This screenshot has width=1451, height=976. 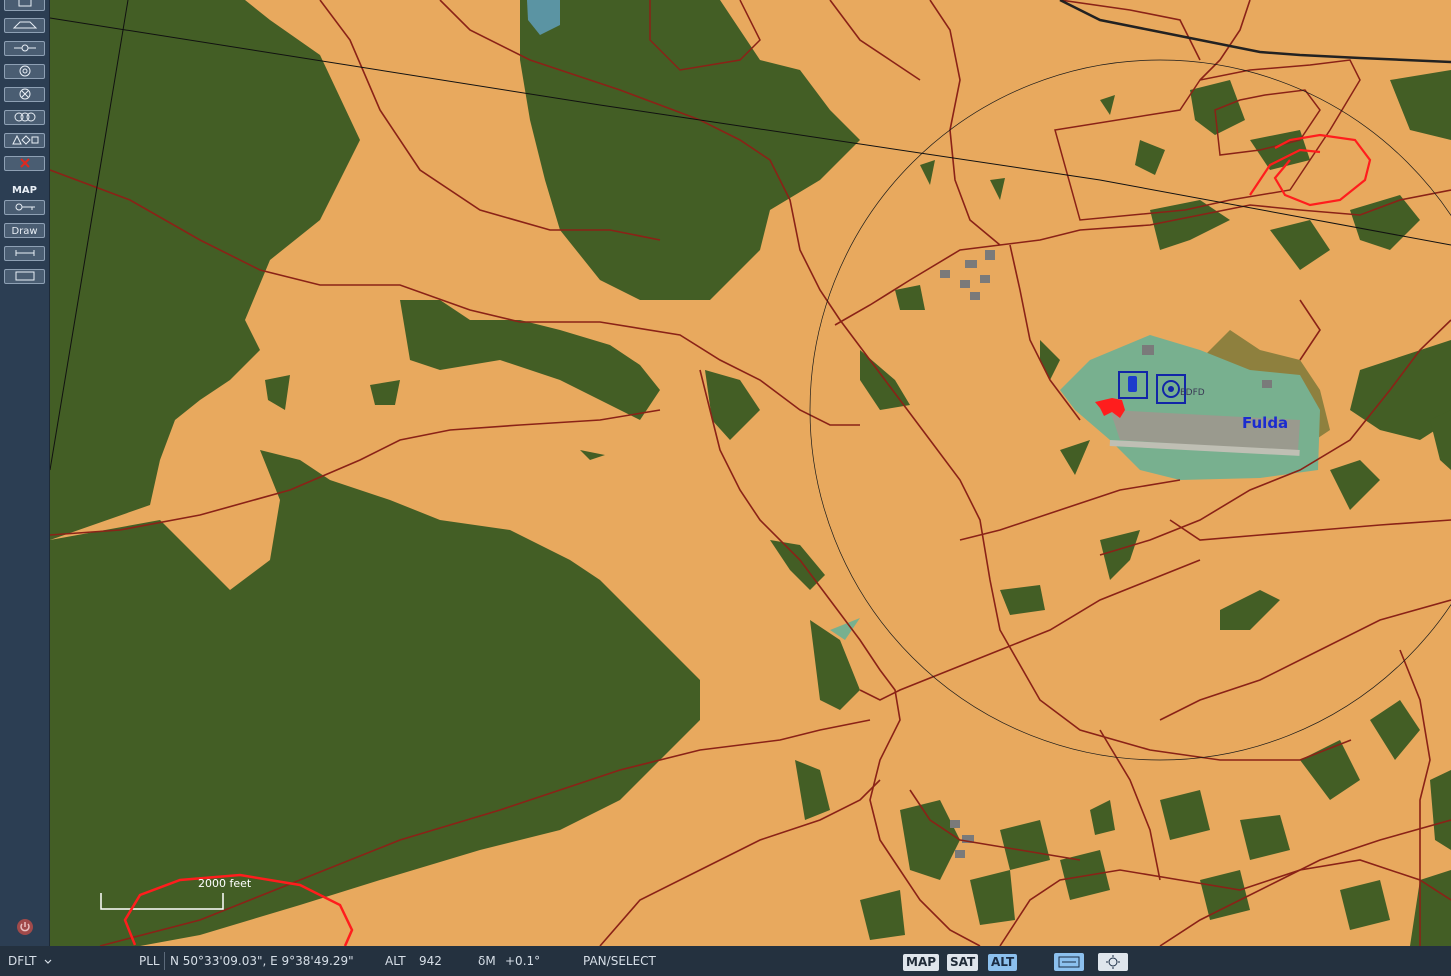 I want to click on waypoint-tool-button, so click(x=24, y=48).